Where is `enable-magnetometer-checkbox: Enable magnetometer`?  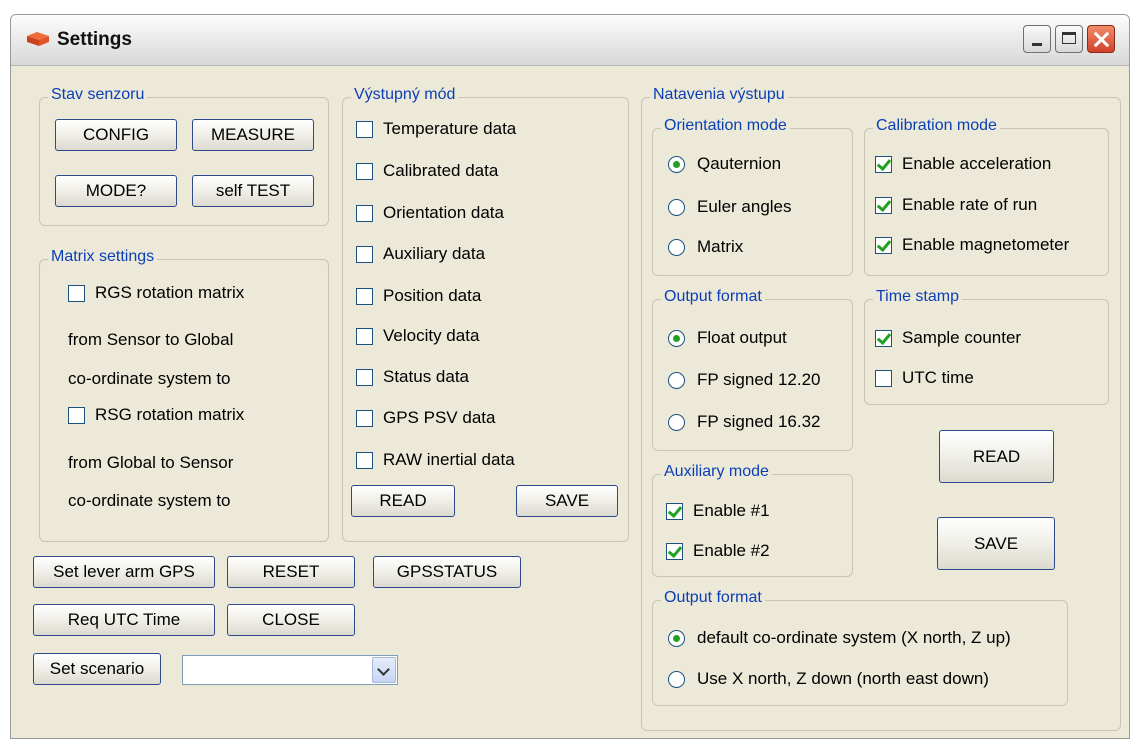
enable-magnetometer-checkbox: Enable magnetometer is located at coordinates (972, 245).